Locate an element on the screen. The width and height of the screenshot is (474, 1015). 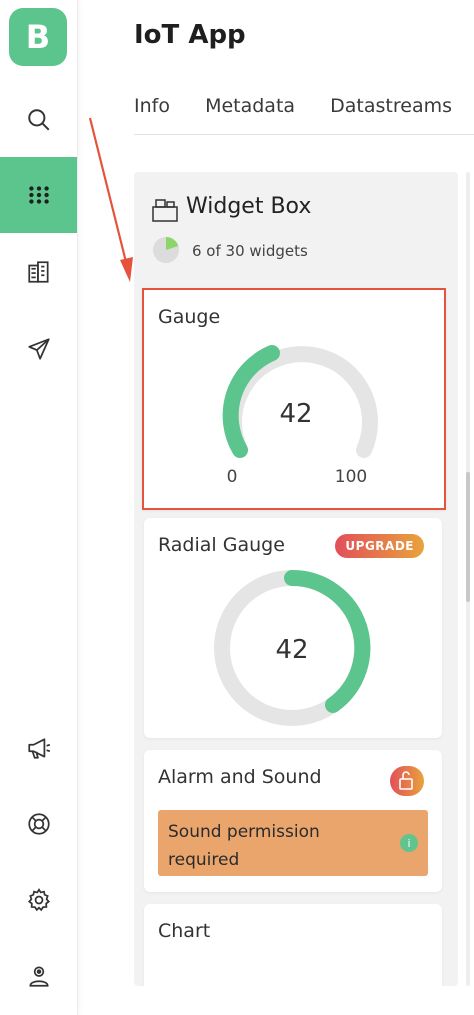
send-icon is located at coordinates (38, 349).